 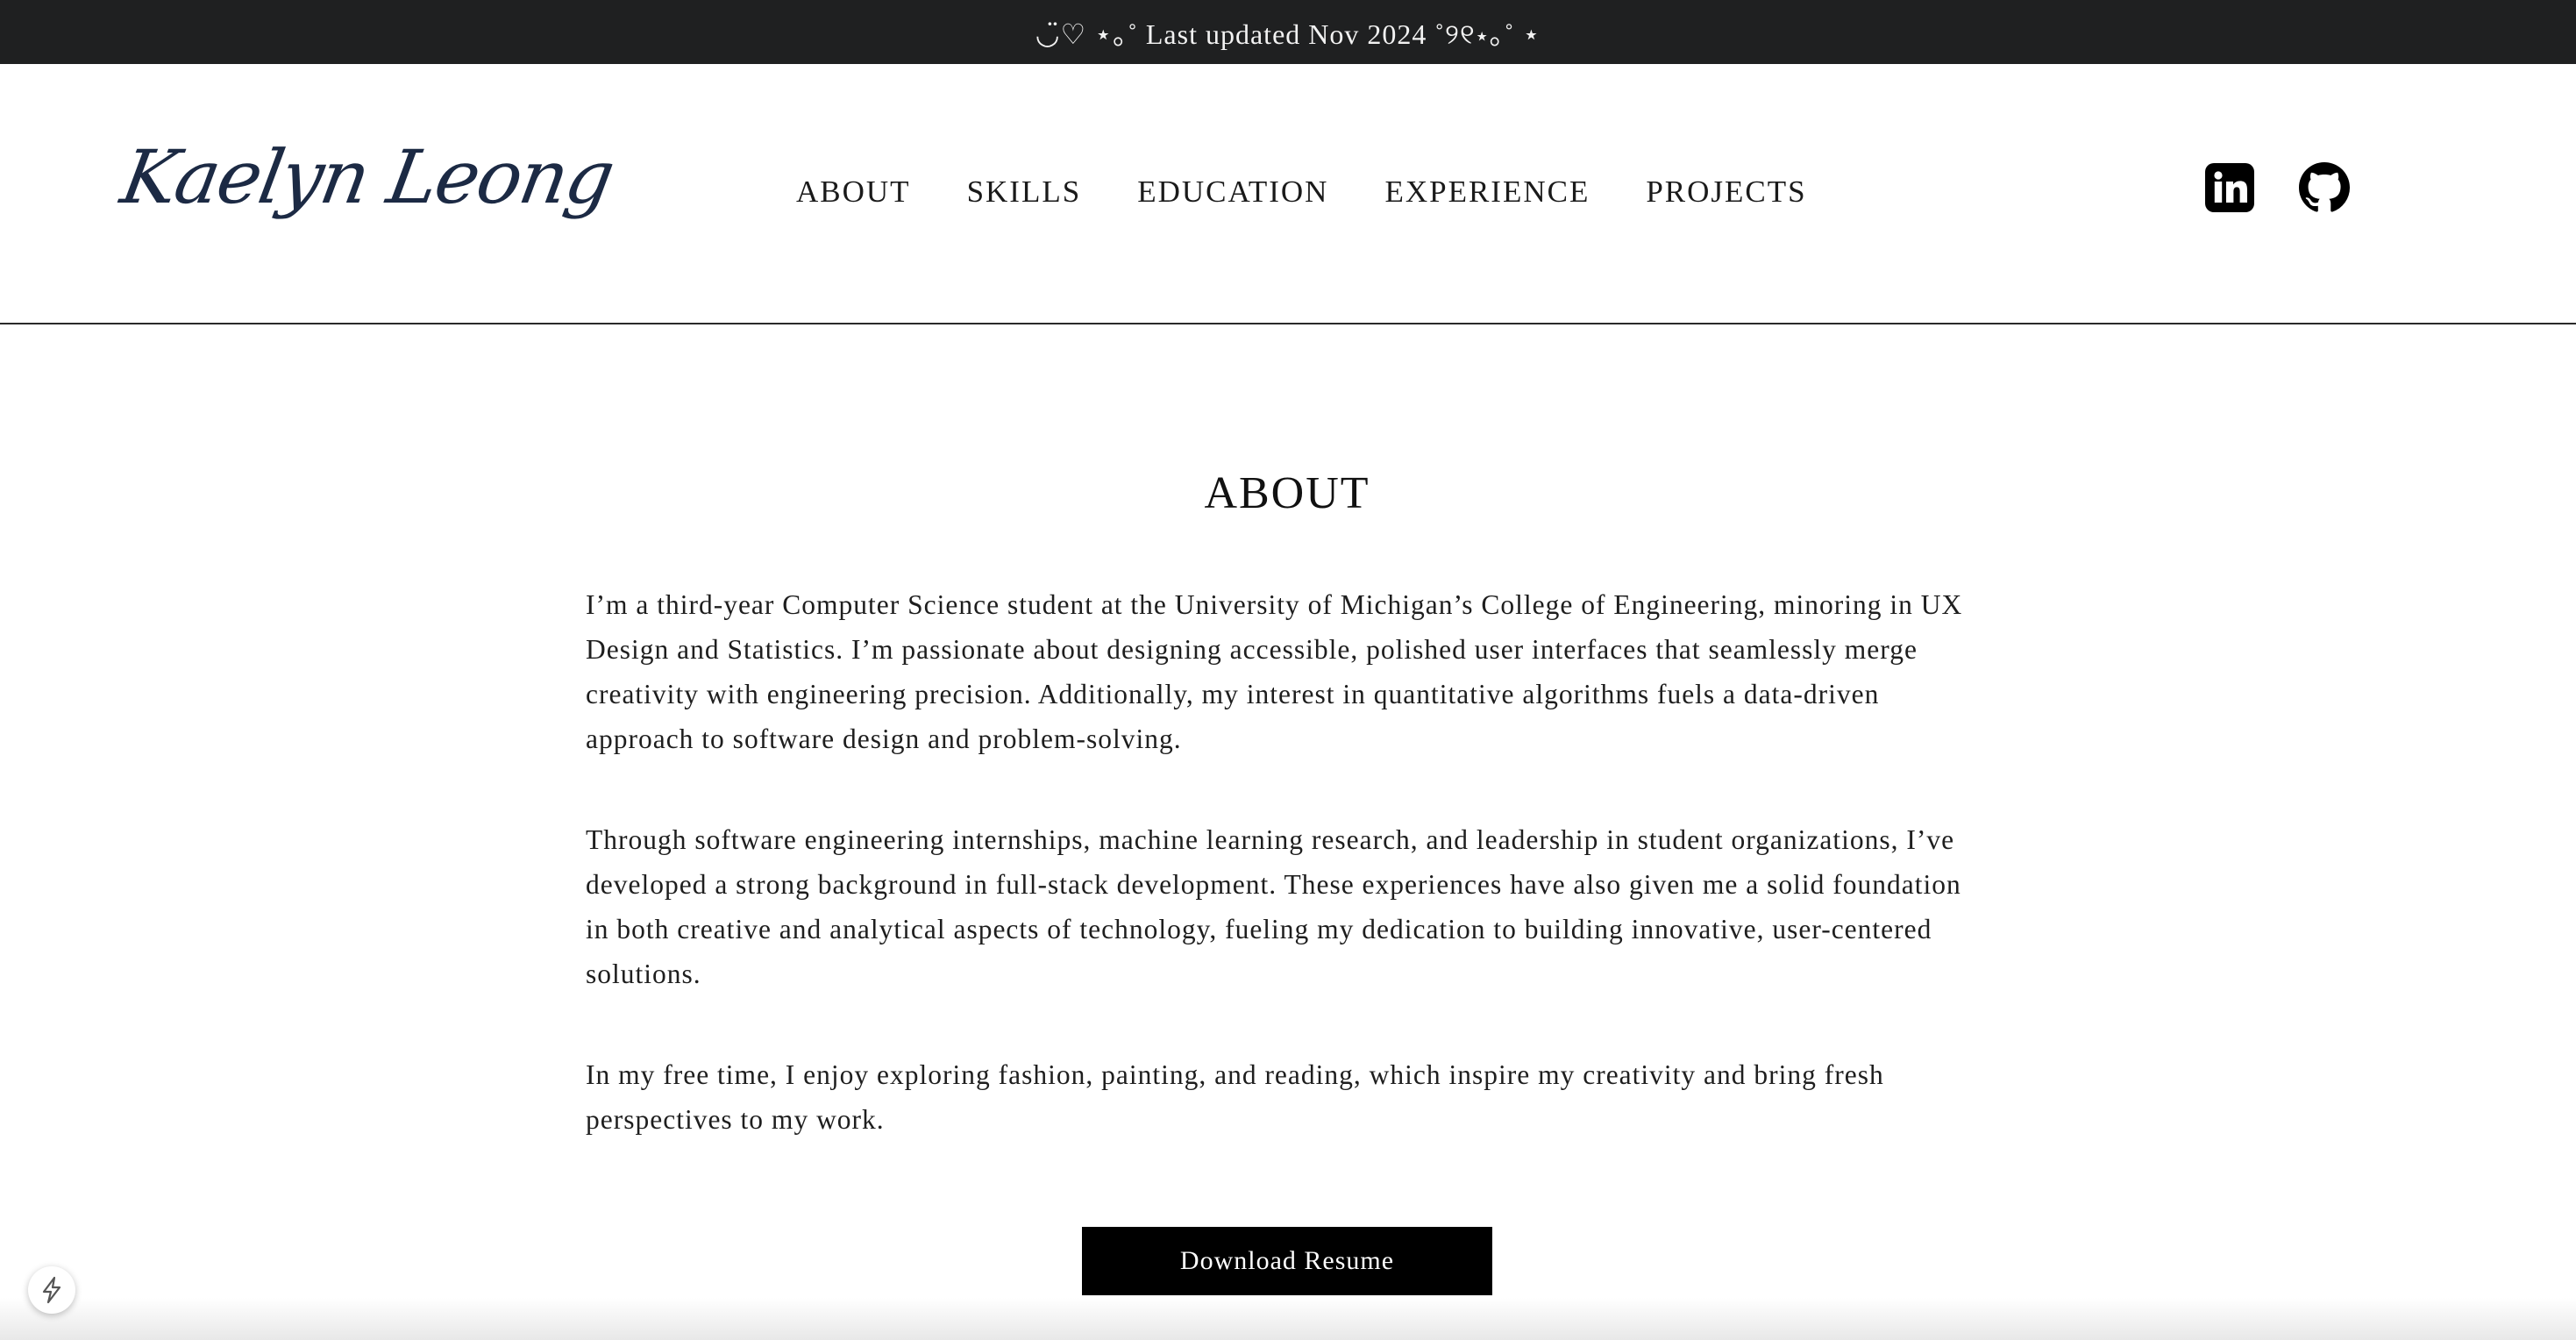 I want to click on nav-about: ABOUT, so click(x=853, y=192).